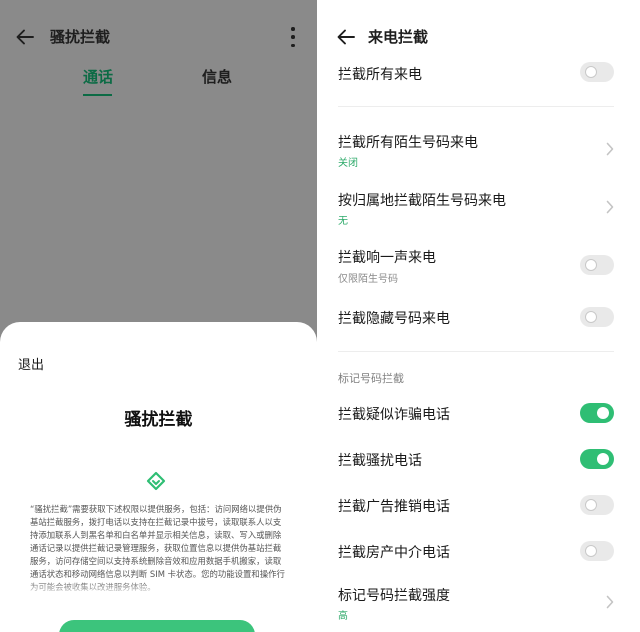 The width and height of the screenshot is (640, 632). Describe the element at coordinates (398, 37) in the screenshot. I see `page-title: 来电拦截` at that location.